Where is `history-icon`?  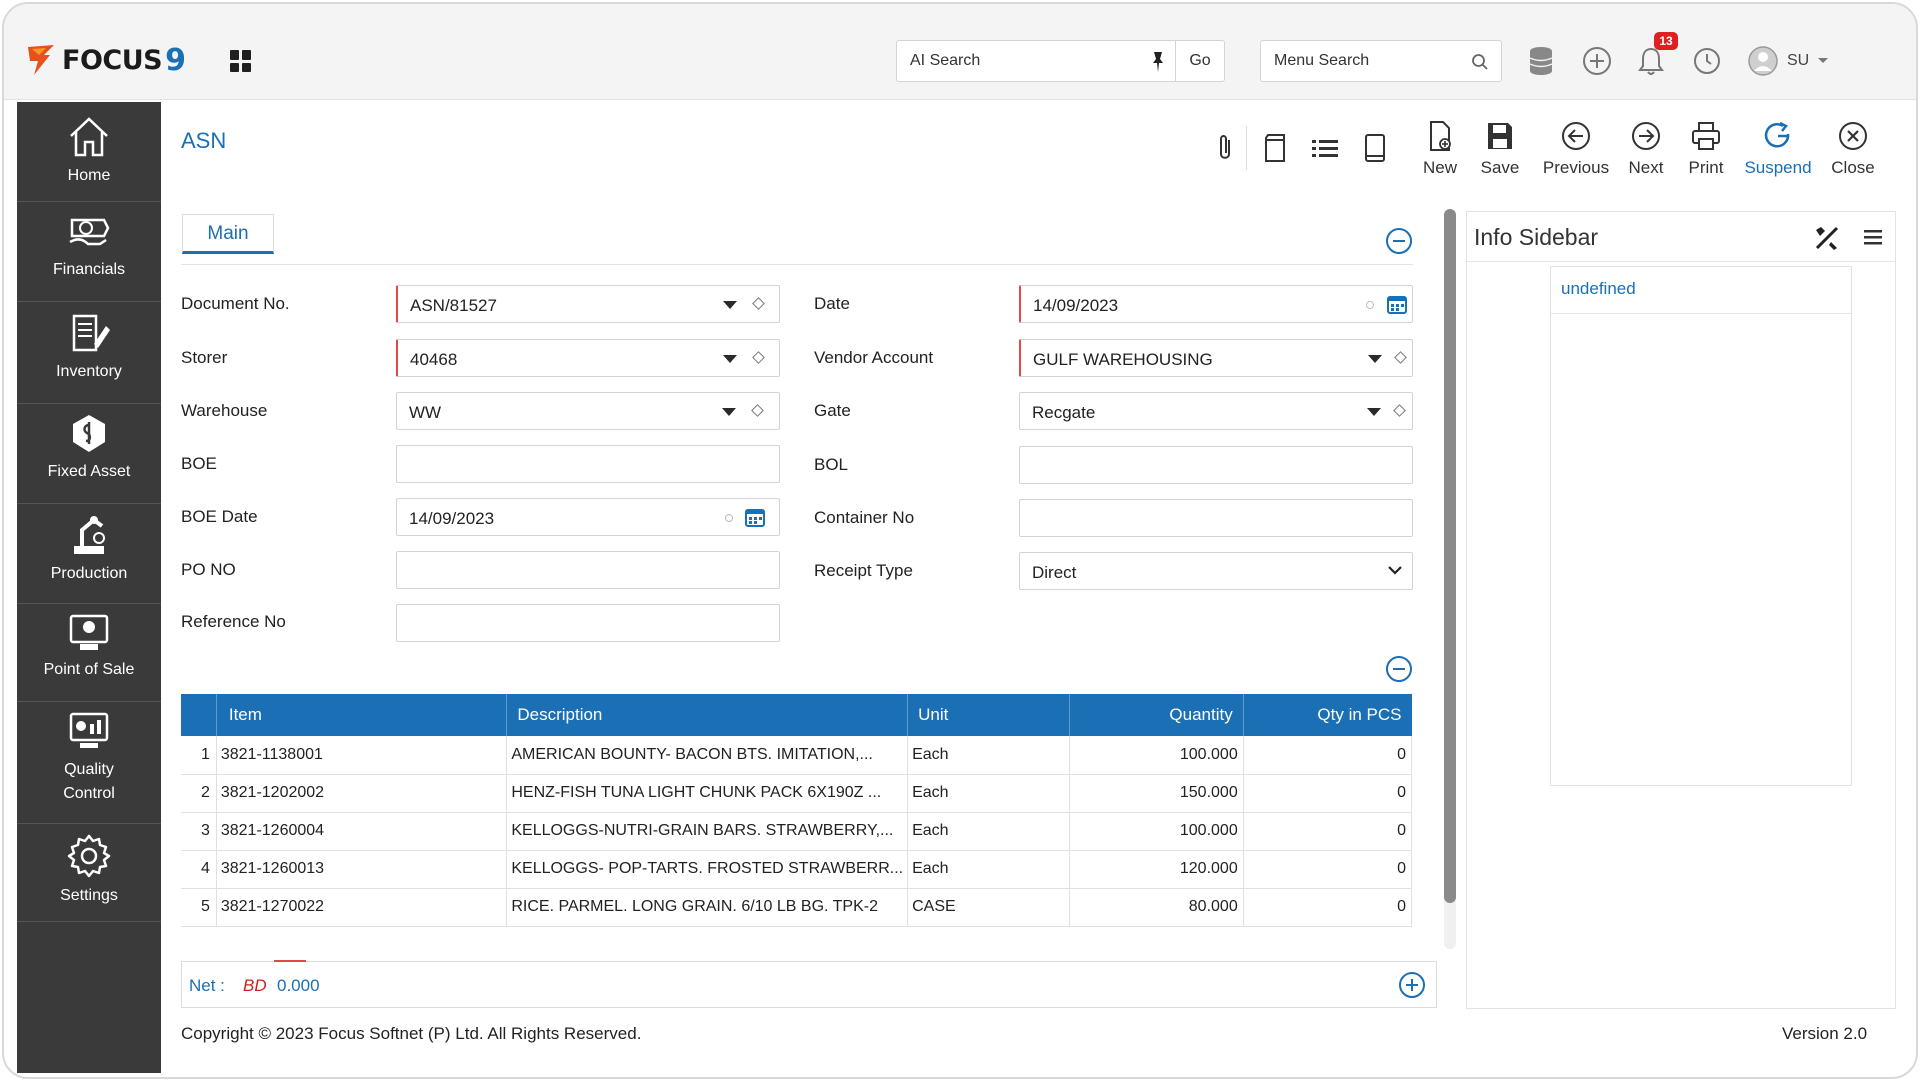
history-icon is located at coordinates (1707, 61).